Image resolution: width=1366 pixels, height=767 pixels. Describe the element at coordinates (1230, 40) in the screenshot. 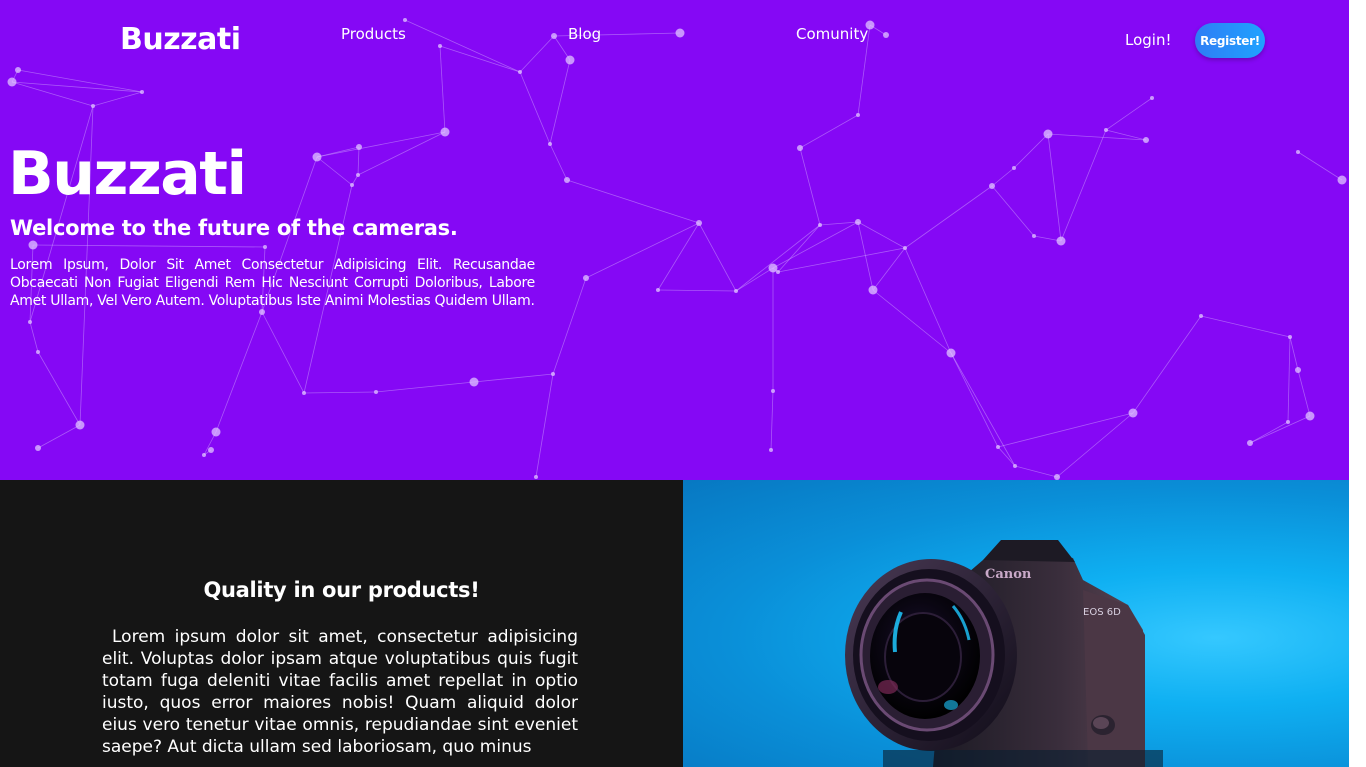

I see `register-button: Register!` at that location.